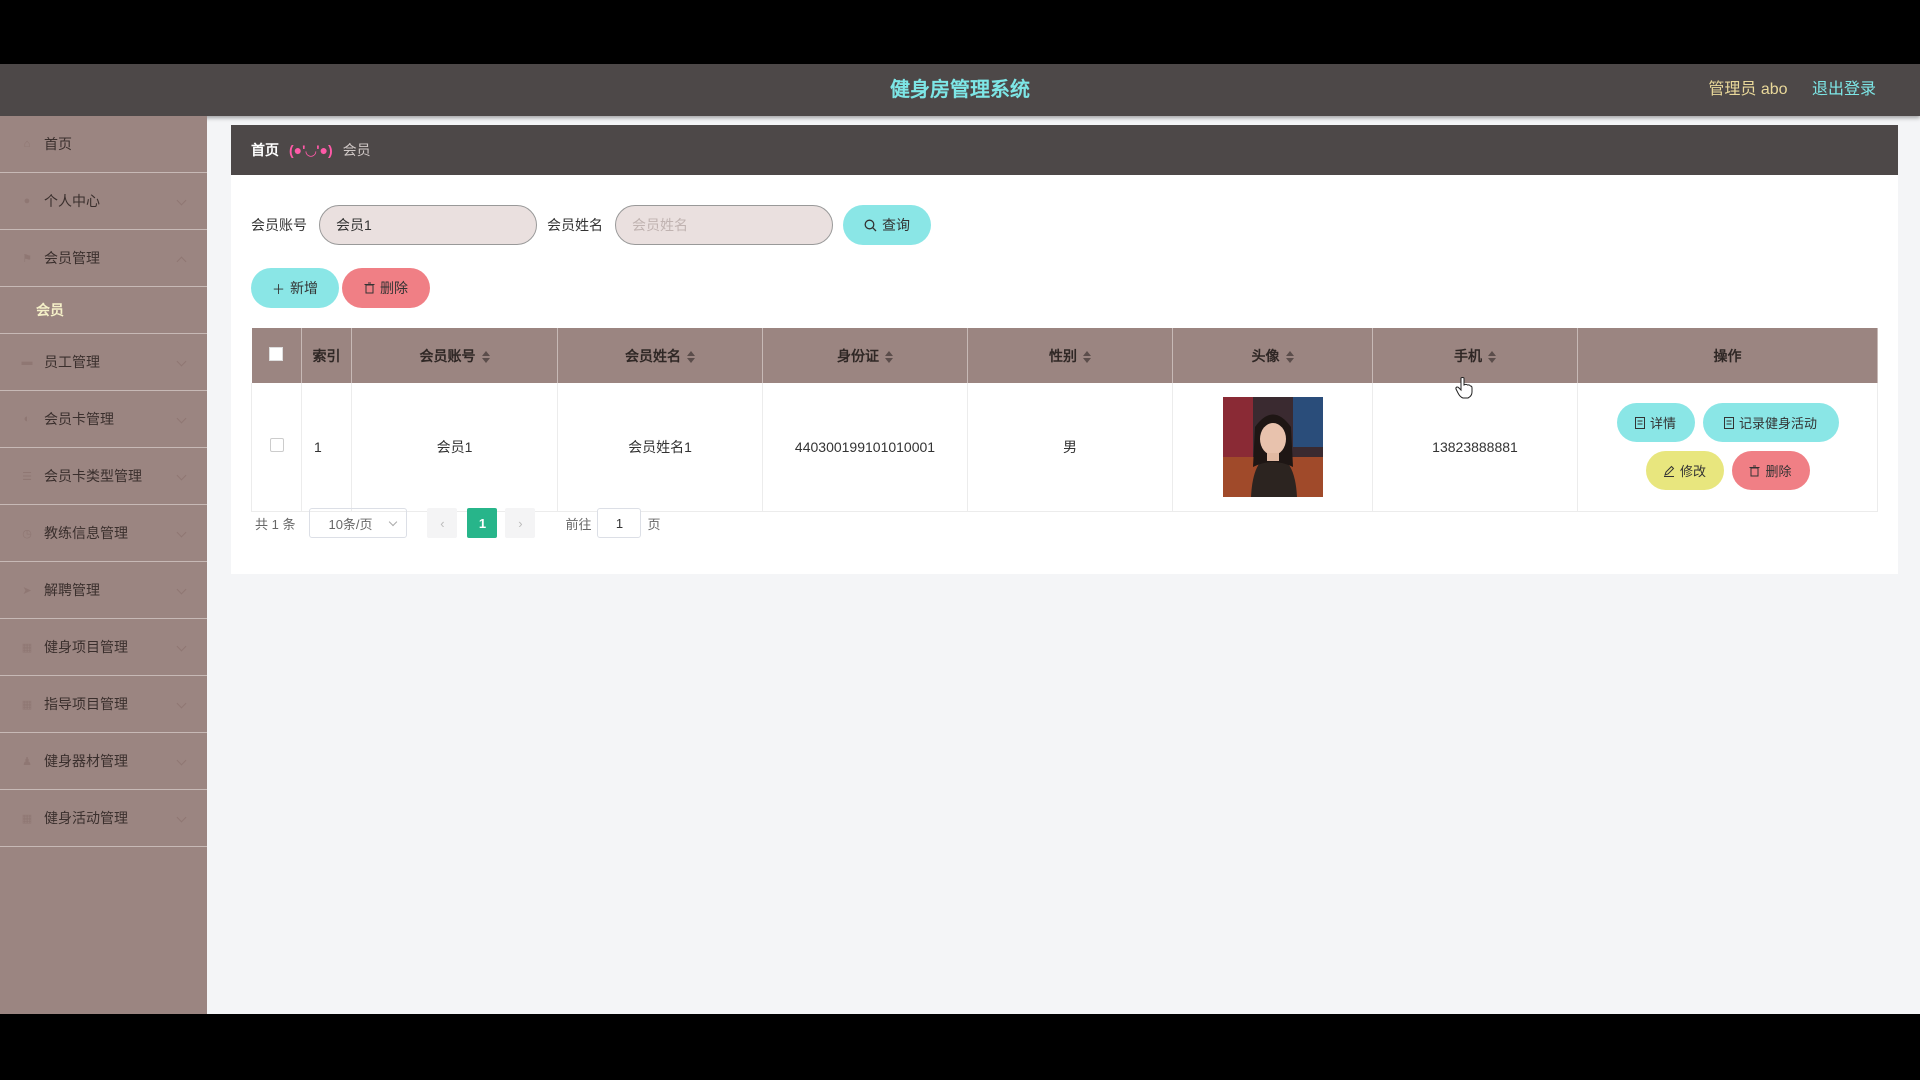 This screenshot has width=1920, height=1080. I want to click on page-size-select: 10条/页, so click(358, 523).